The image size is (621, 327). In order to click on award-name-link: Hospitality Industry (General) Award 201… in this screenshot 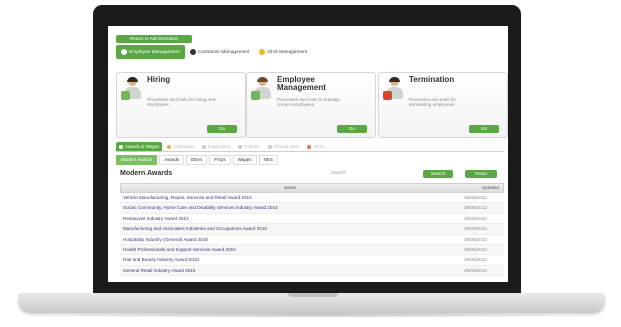, I will do `click(290, 239)`.